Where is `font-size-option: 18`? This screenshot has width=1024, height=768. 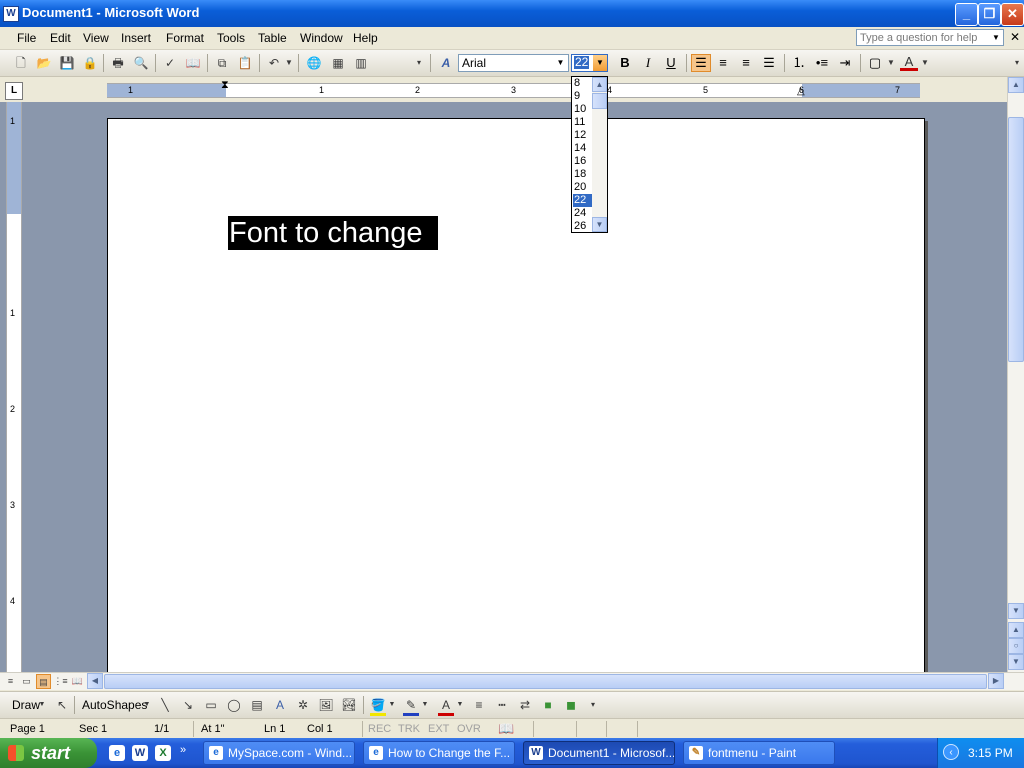
font-size-option: 18 is located at coordinates (583, 174).